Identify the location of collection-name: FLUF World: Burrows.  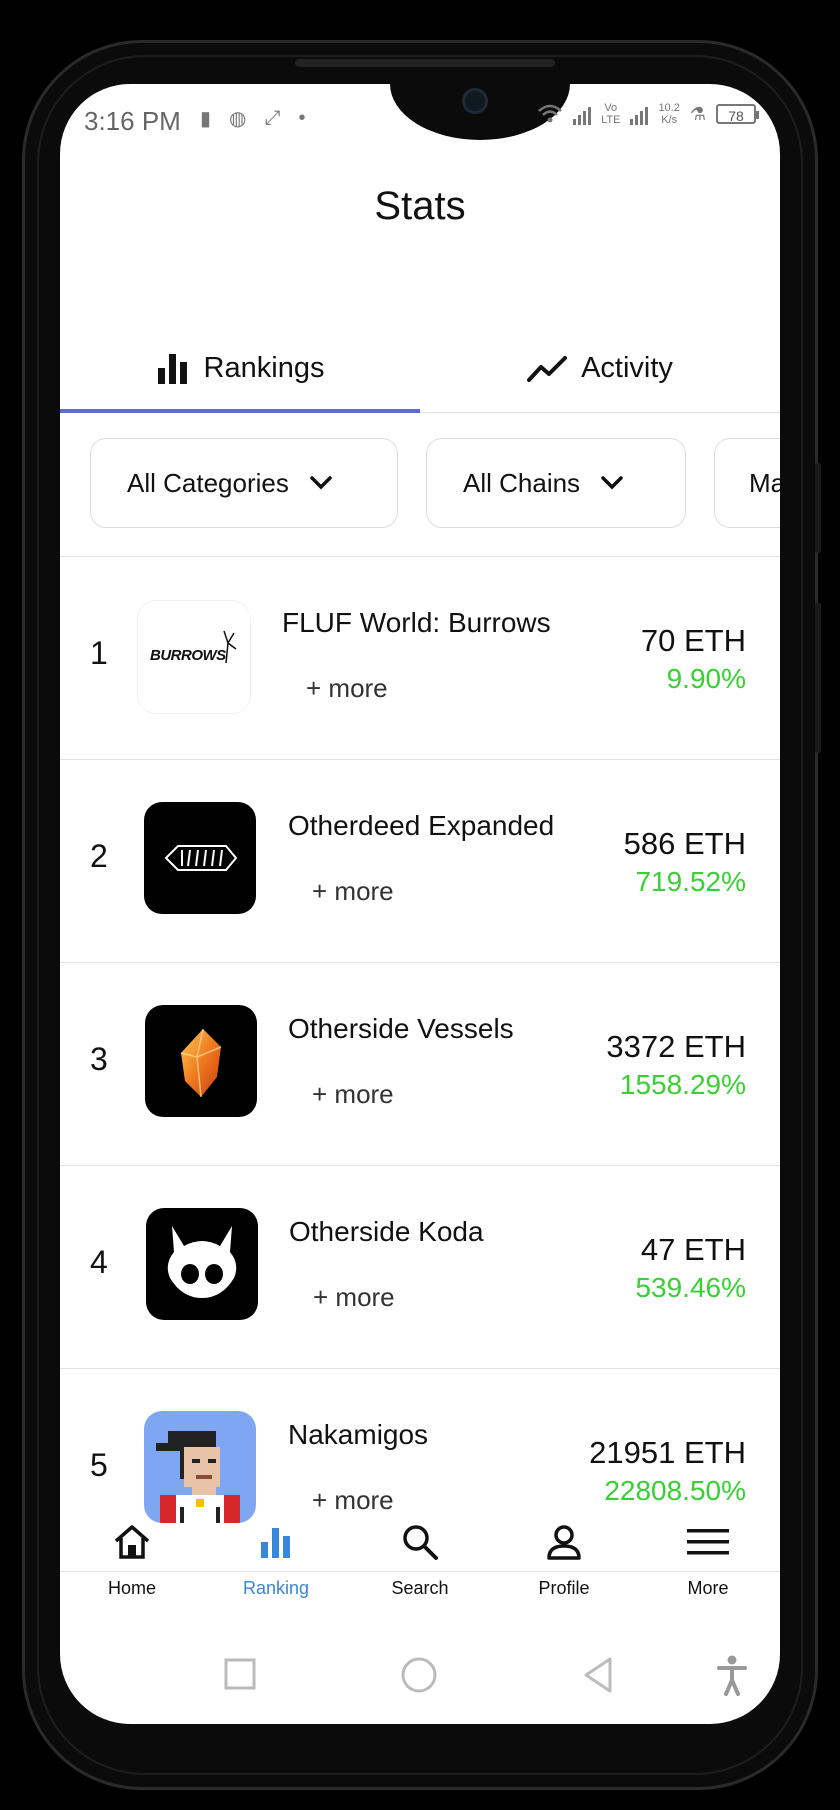
(416, 622).